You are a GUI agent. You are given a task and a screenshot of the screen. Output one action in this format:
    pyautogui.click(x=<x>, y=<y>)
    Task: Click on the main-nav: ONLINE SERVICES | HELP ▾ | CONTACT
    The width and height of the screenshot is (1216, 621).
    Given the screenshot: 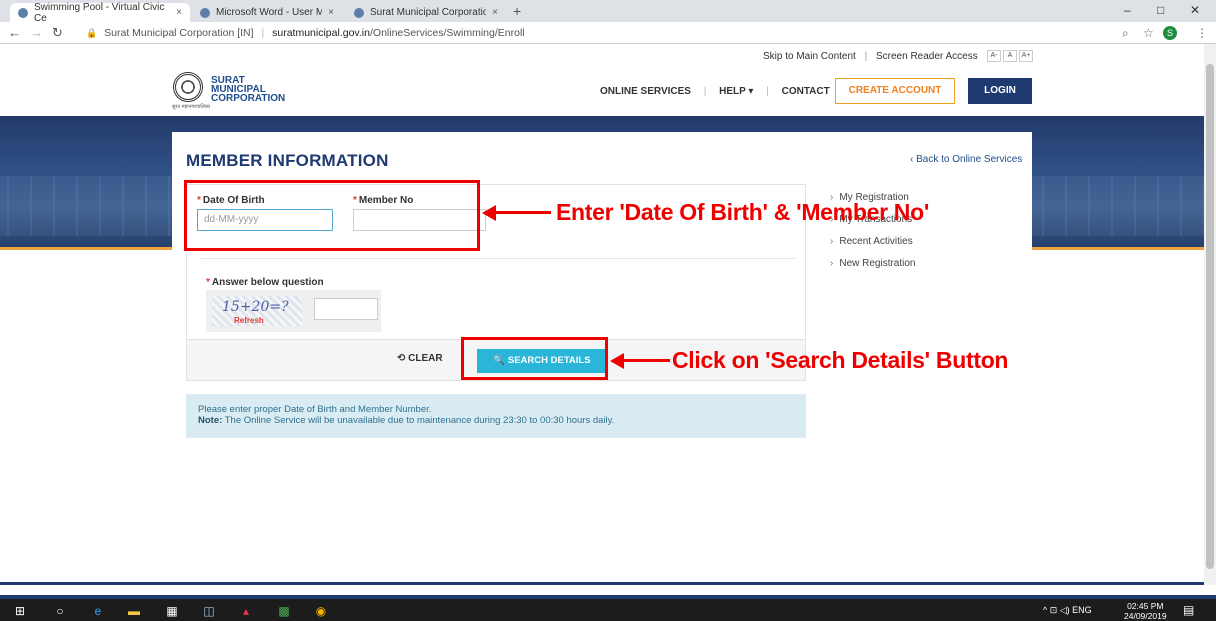 What is the action you would take?
    pyautogui.click(x=715, y=91)
    